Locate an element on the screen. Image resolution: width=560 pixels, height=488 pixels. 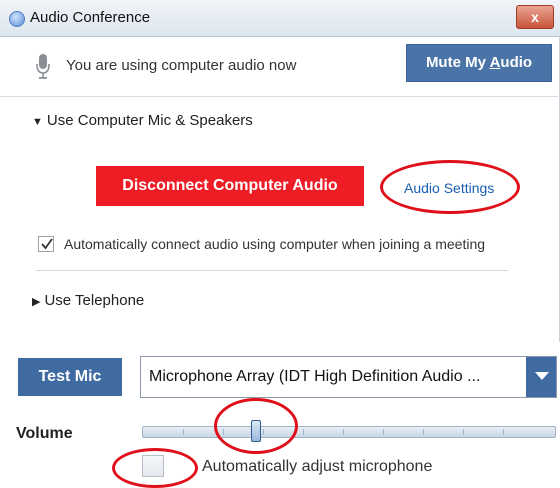
volume-label: Volume is located at coordinates (44, 433).